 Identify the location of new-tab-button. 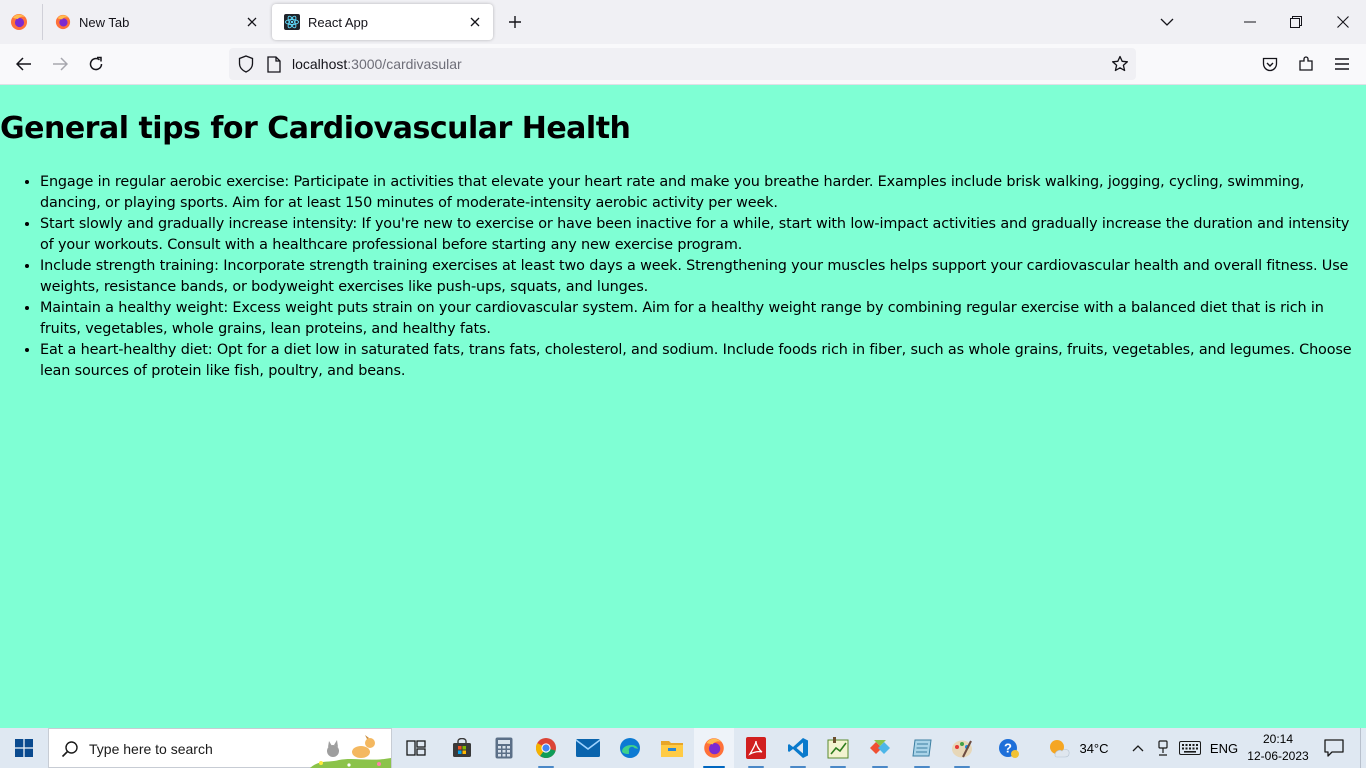
(515, 22).